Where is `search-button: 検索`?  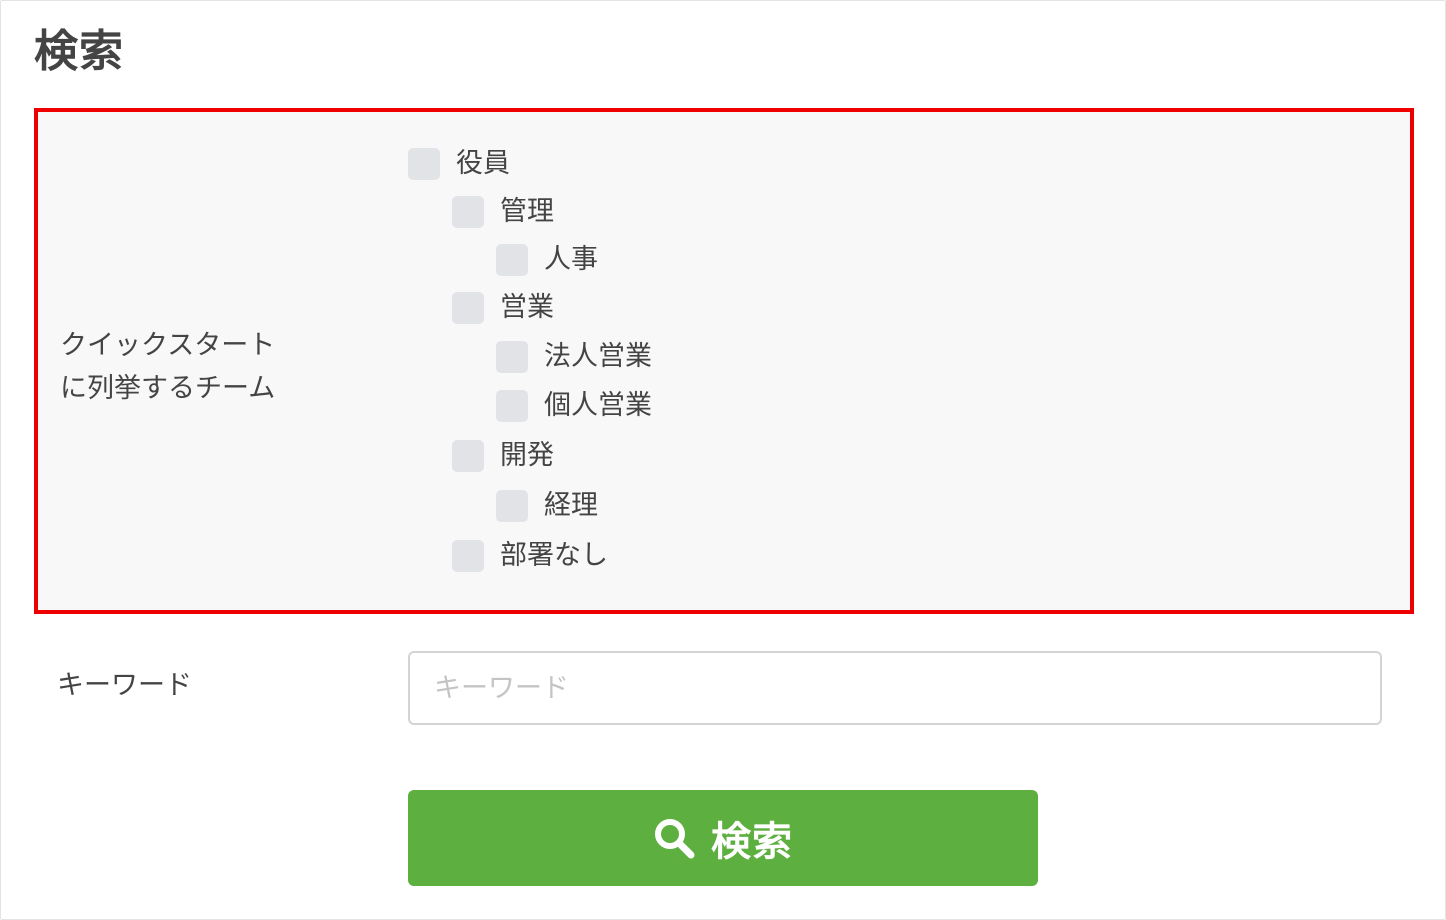
search-button: 検索 is located at coordinates (723, 838).